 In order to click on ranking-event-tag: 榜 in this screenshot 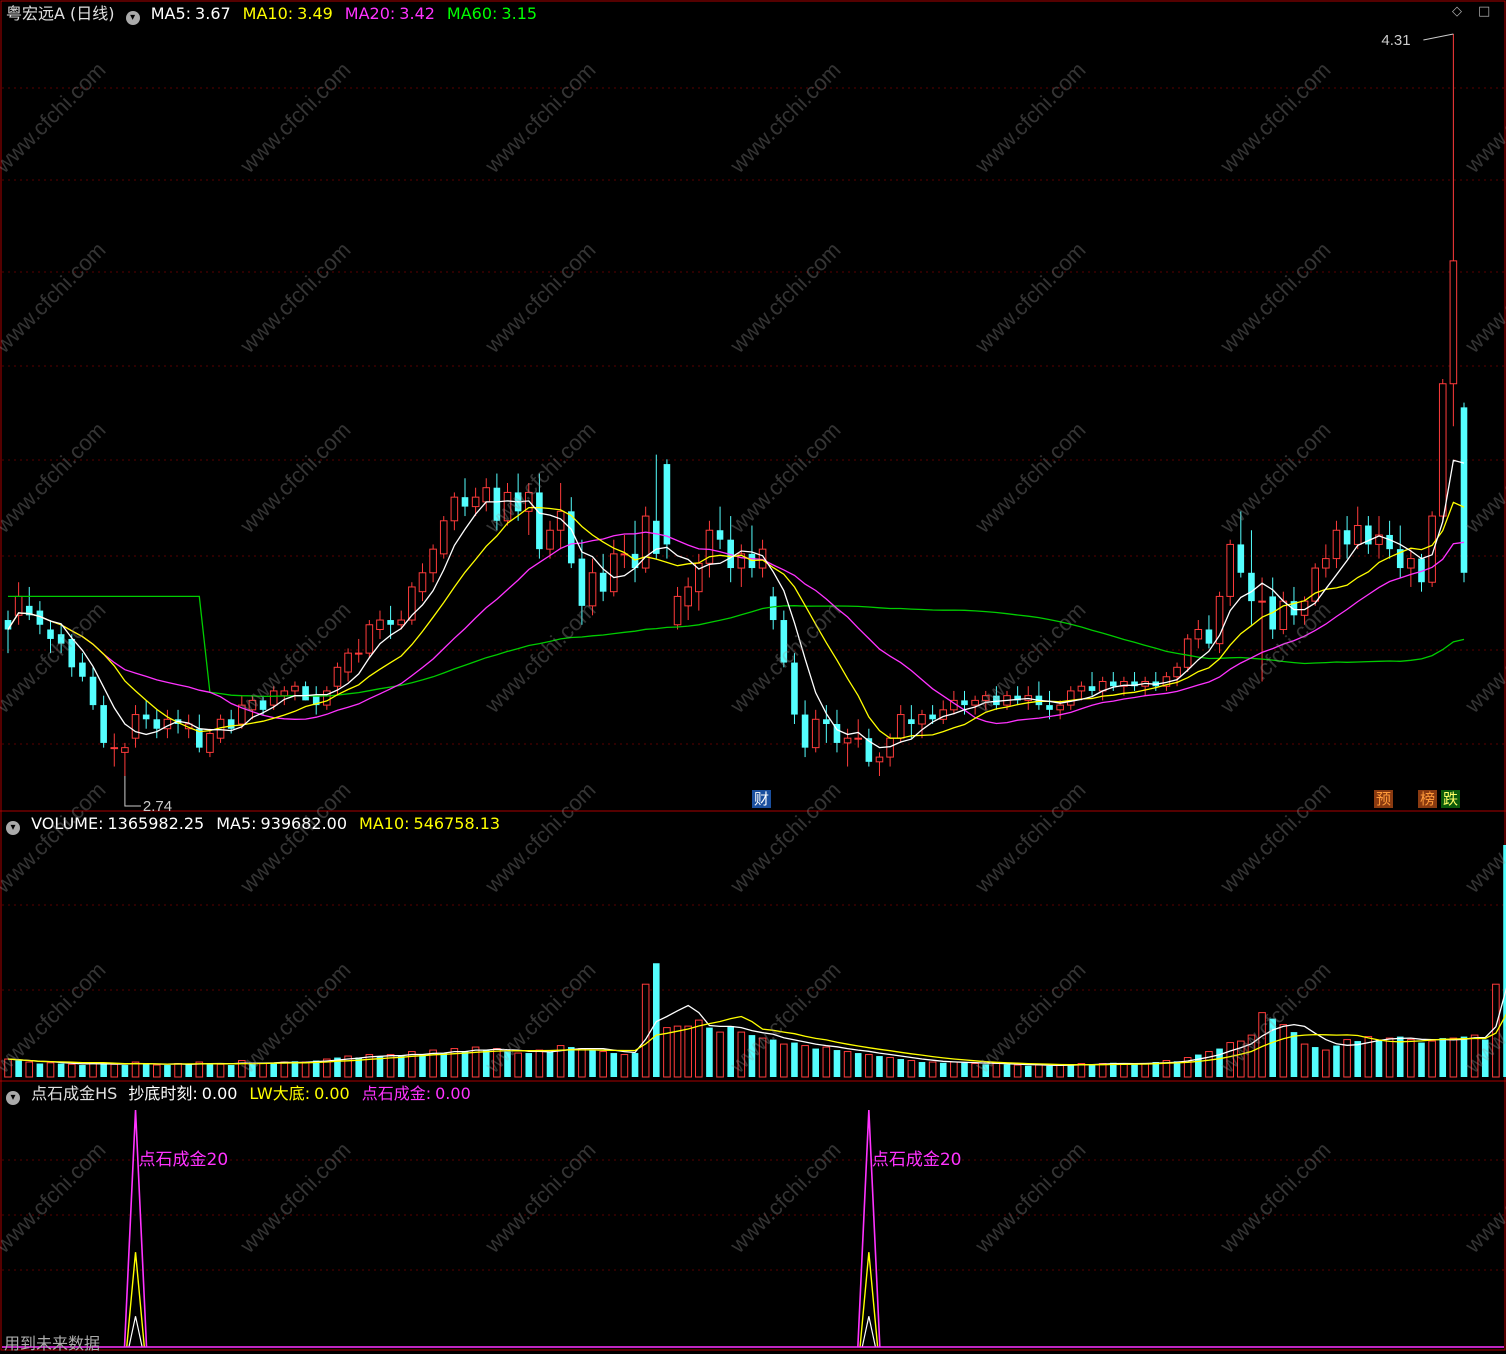, I will do `click(1428, 799)`.